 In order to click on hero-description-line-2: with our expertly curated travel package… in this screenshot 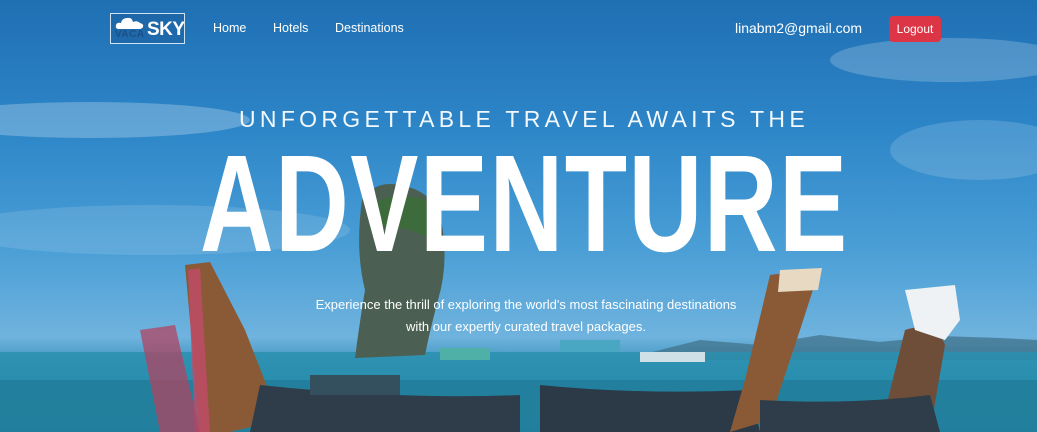, I will do `click(526, 326)`.